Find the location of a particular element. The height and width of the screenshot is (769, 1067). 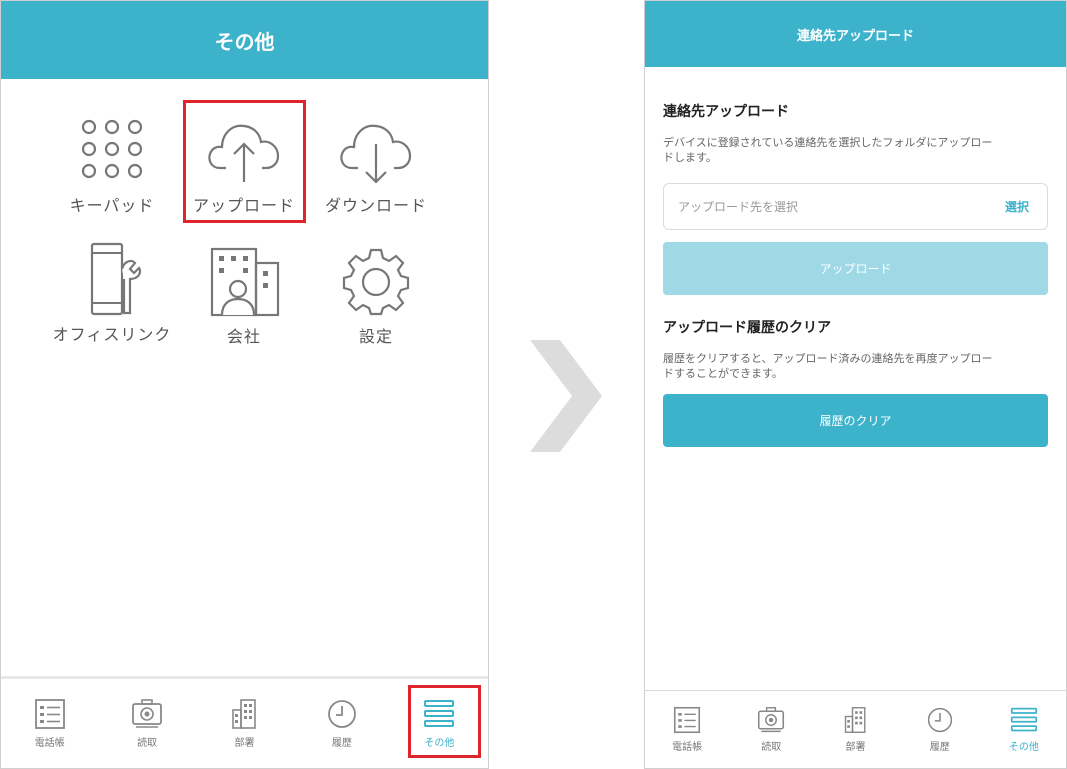

highlight-other-tab is located at coordinates (444, 721).